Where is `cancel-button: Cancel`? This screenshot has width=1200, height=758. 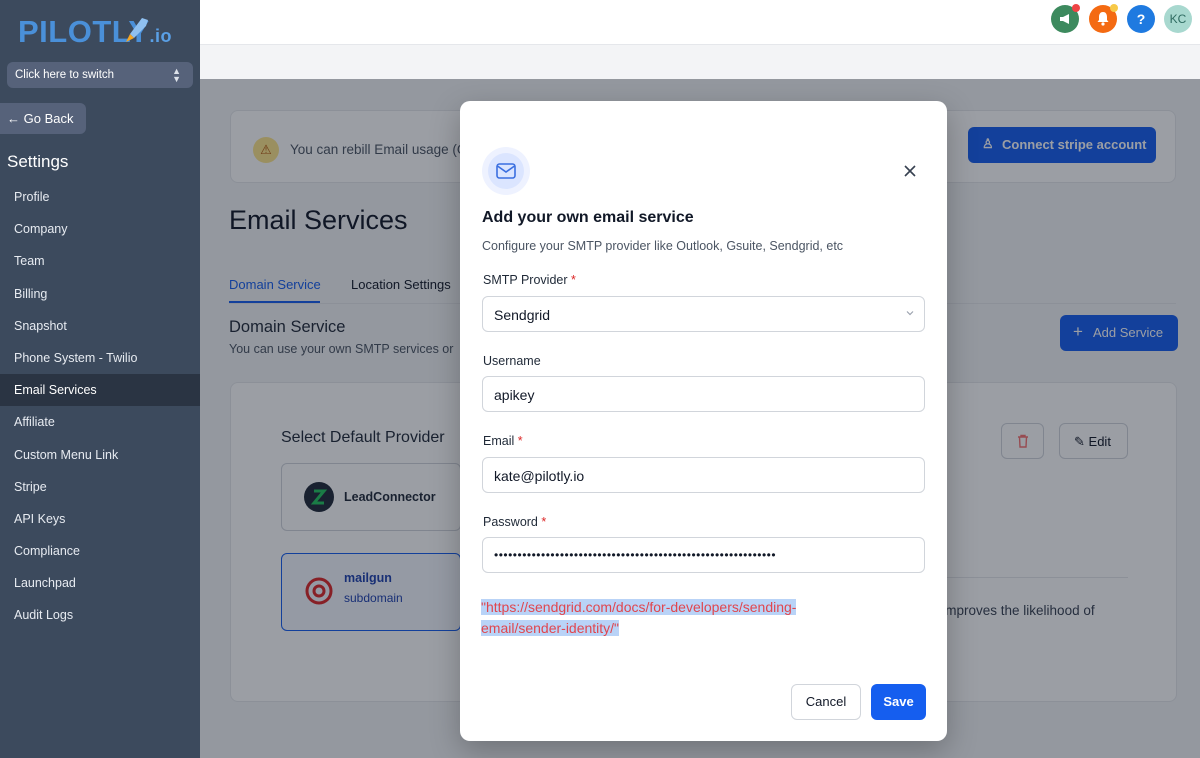
cancel-button: Cancel is located at coordinates (826, 702).